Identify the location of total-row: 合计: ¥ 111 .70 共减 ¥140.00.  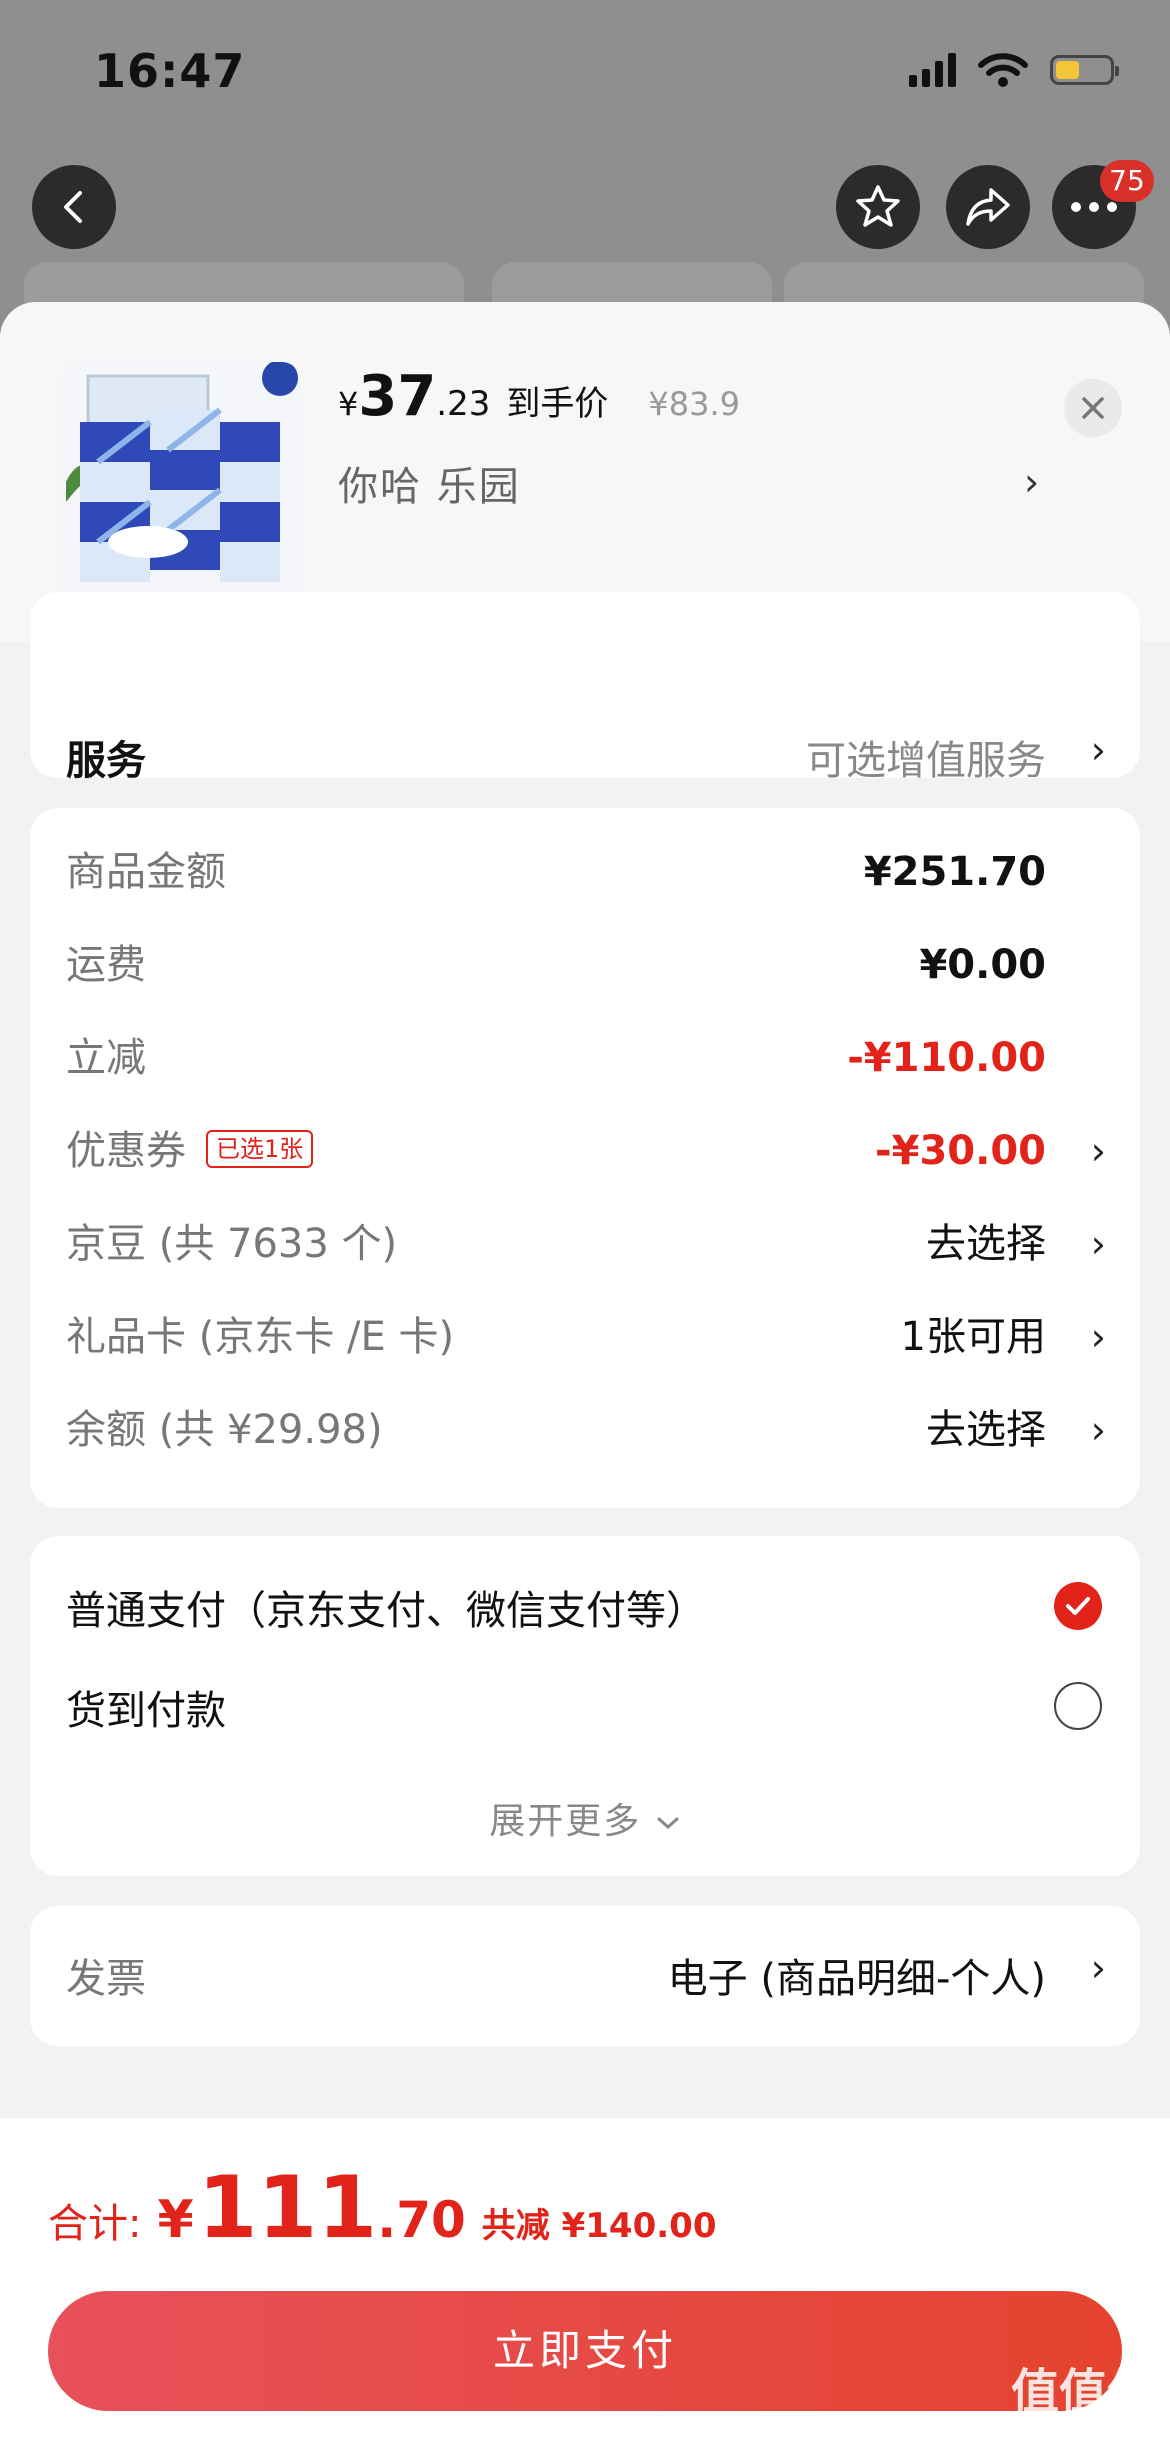
(382, 2208).